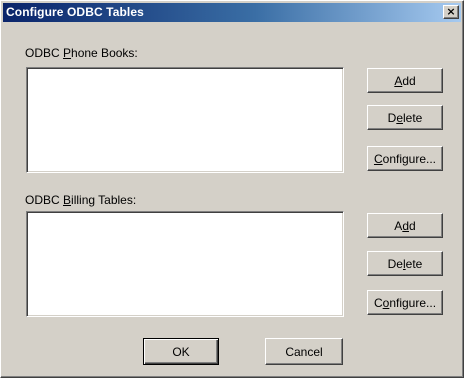  What do you see at coordinates (409, 80) in the screenshot?
I see `add-label-post: dd` at bounding box center [409, 80].